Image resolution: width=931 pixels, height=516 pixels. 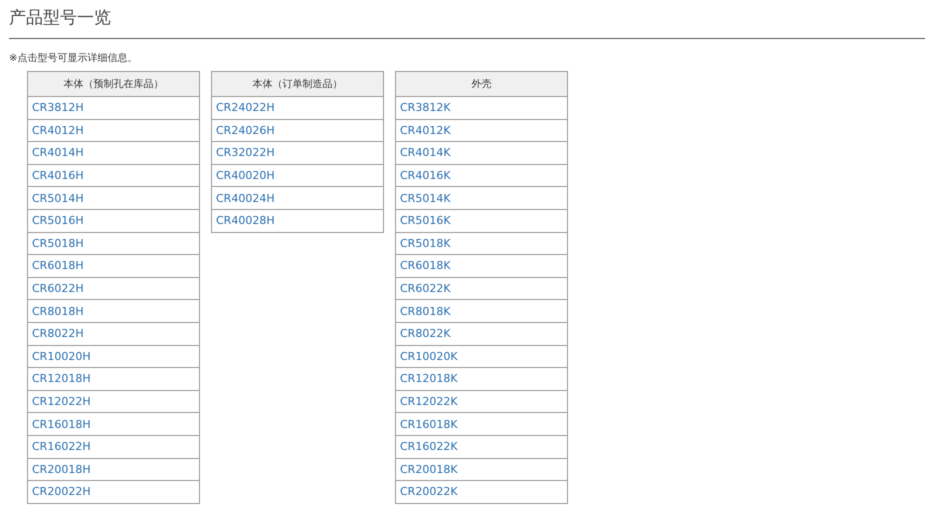 I want to click on model-link: CR16022H, so click(x=61, y=447).